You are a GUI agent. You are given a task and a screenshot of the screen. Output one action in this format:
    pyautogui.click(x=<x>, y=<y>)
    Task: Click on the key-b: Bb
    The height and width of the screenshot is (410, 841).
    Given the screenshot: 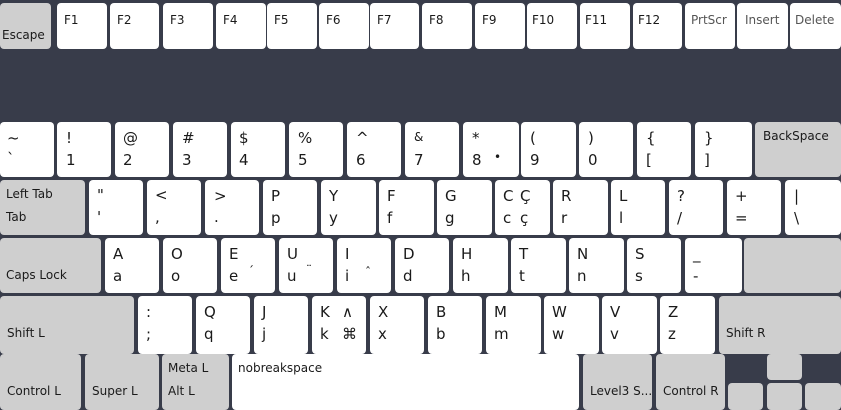 What is the action you would take?
    pyautogui.click(x=455, y=325)
    